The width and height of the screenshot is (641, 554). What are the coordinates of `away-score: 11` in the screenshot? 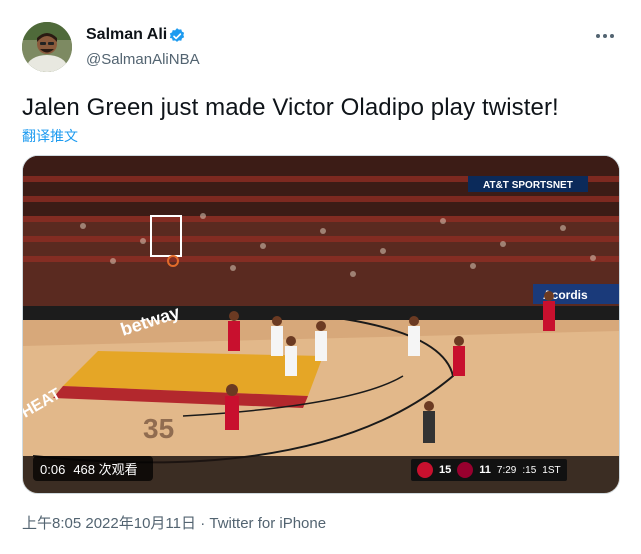 It's located at (485, 470).